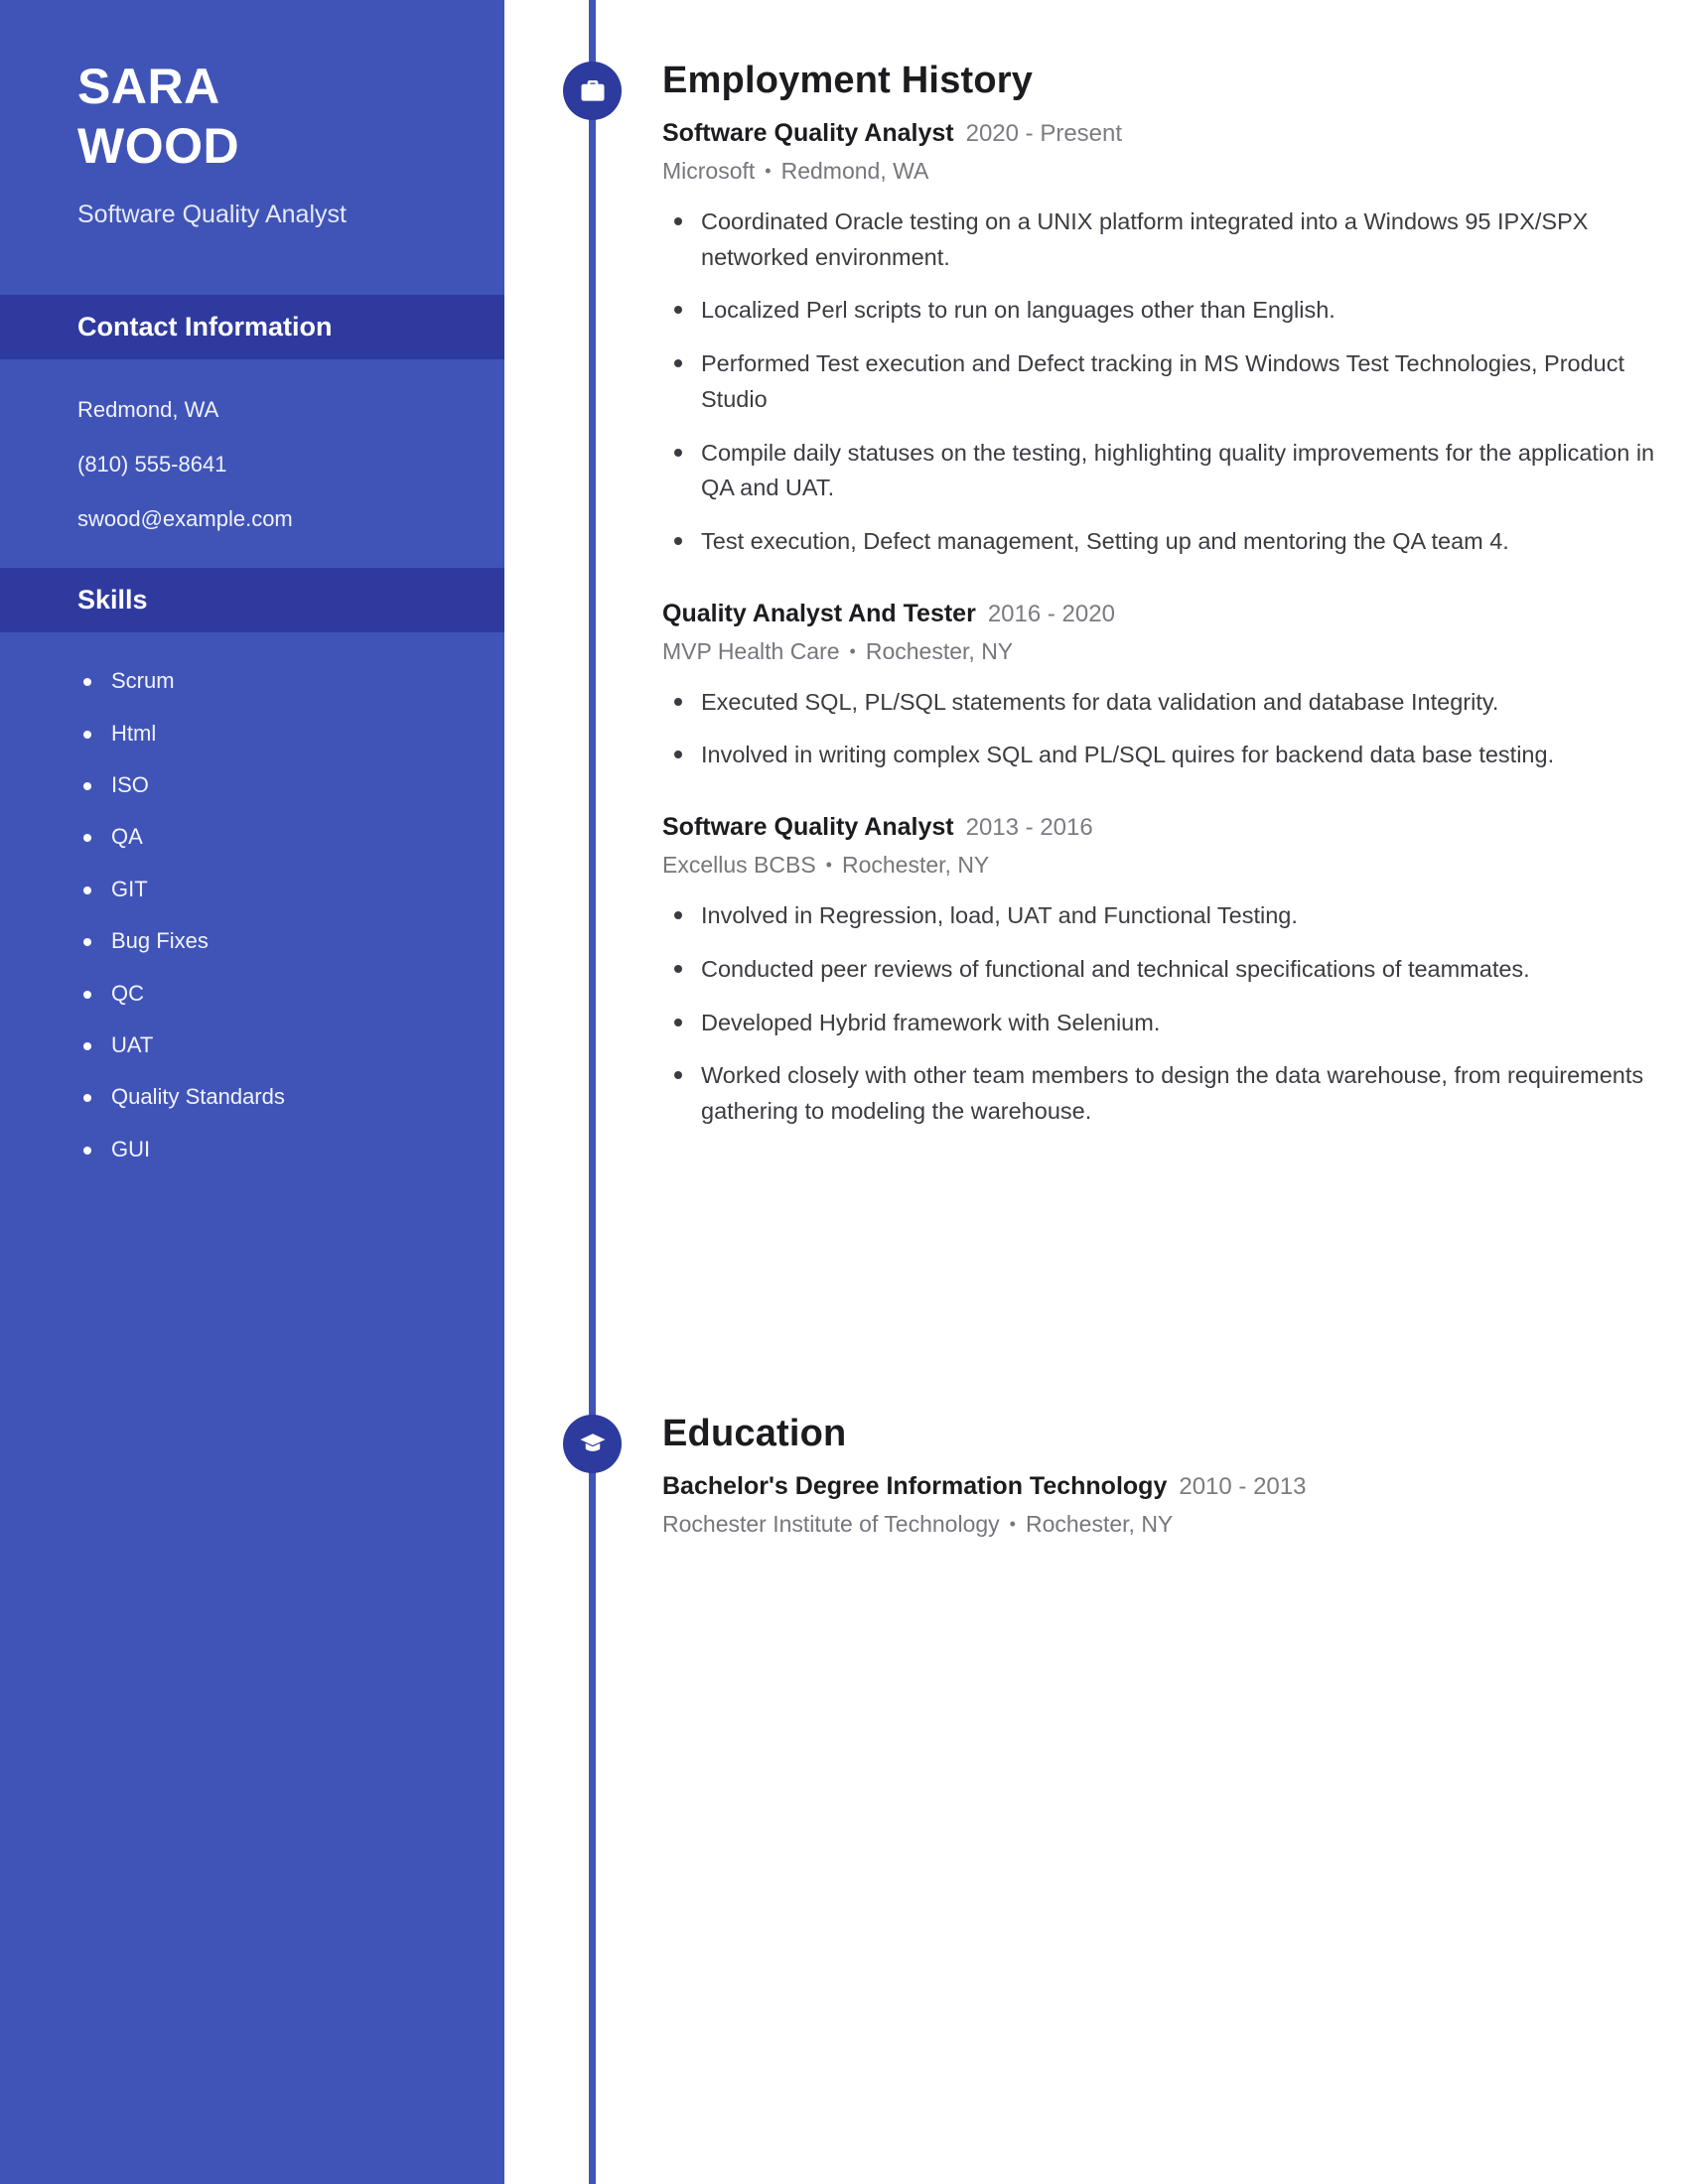  I want to click on skill-item: QA, so click(252, 837).